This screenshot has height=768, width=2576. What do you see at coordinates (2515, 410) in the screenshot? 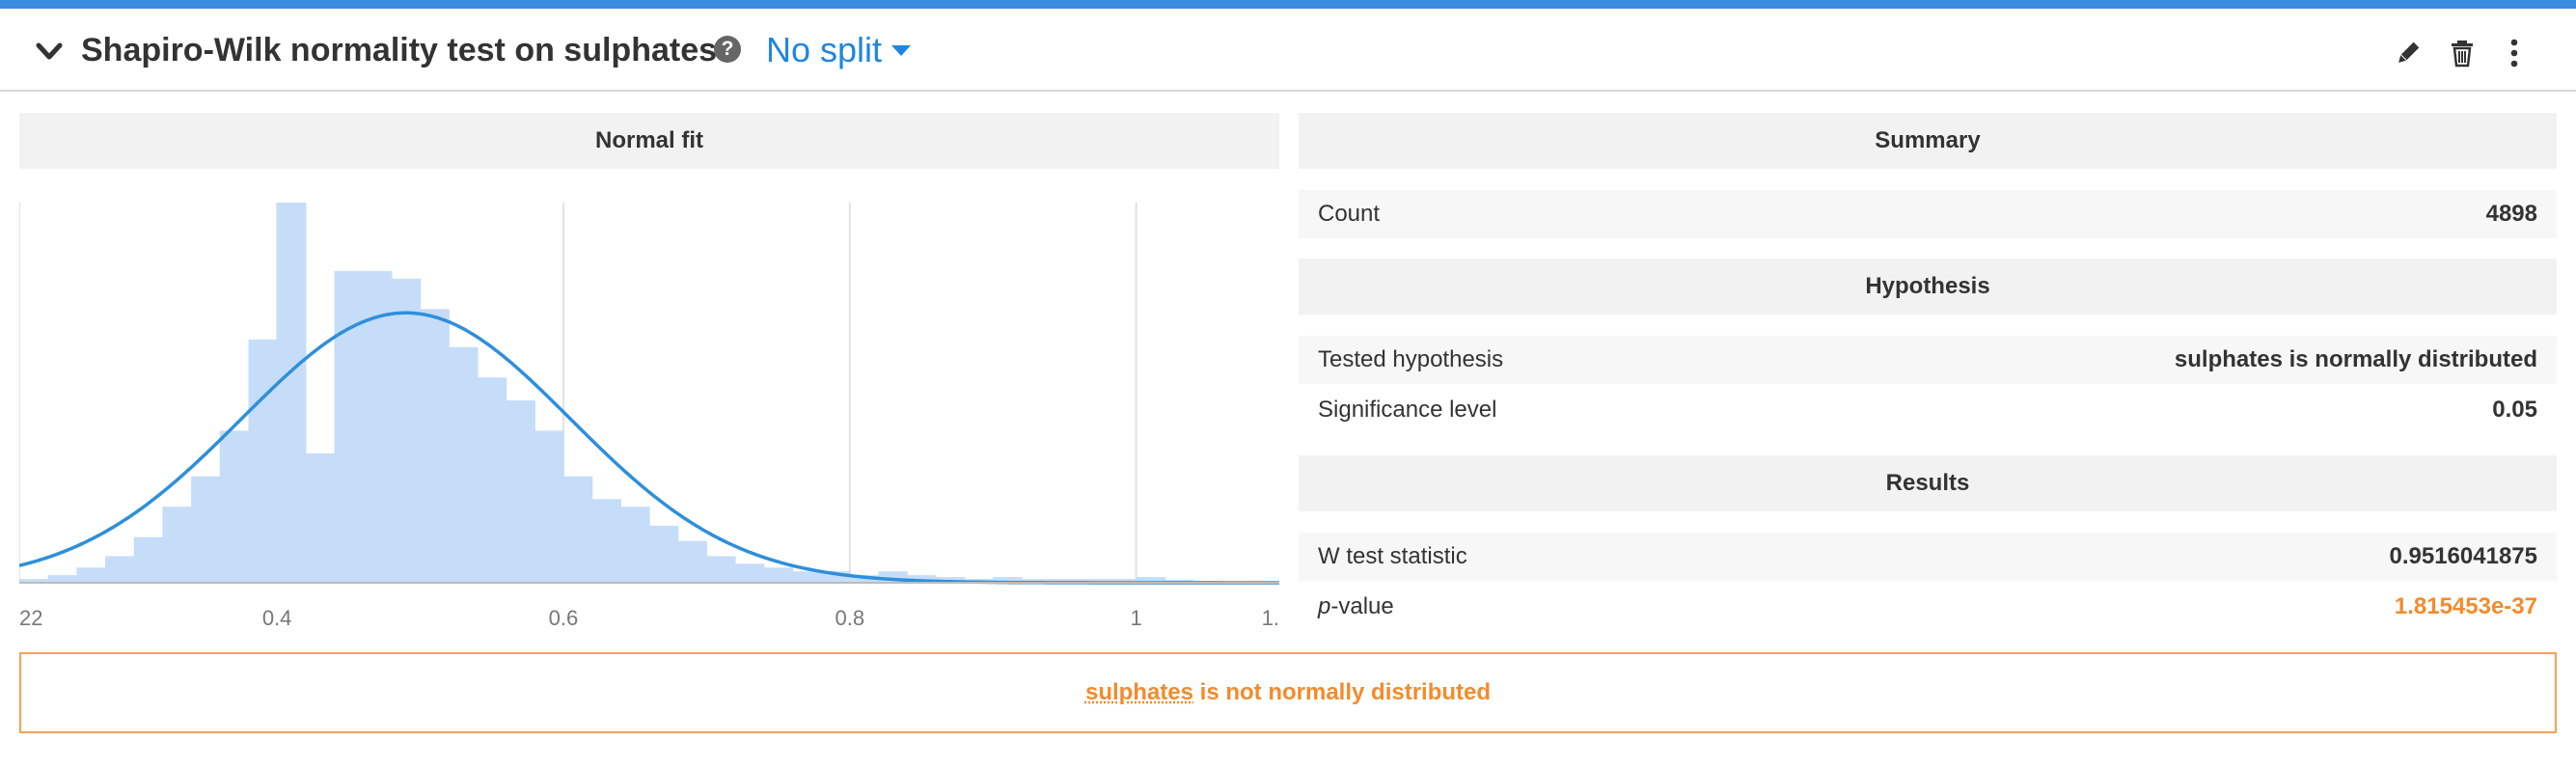
I see `significance-level-value: 0.05` at bounding box center [2515, 410].